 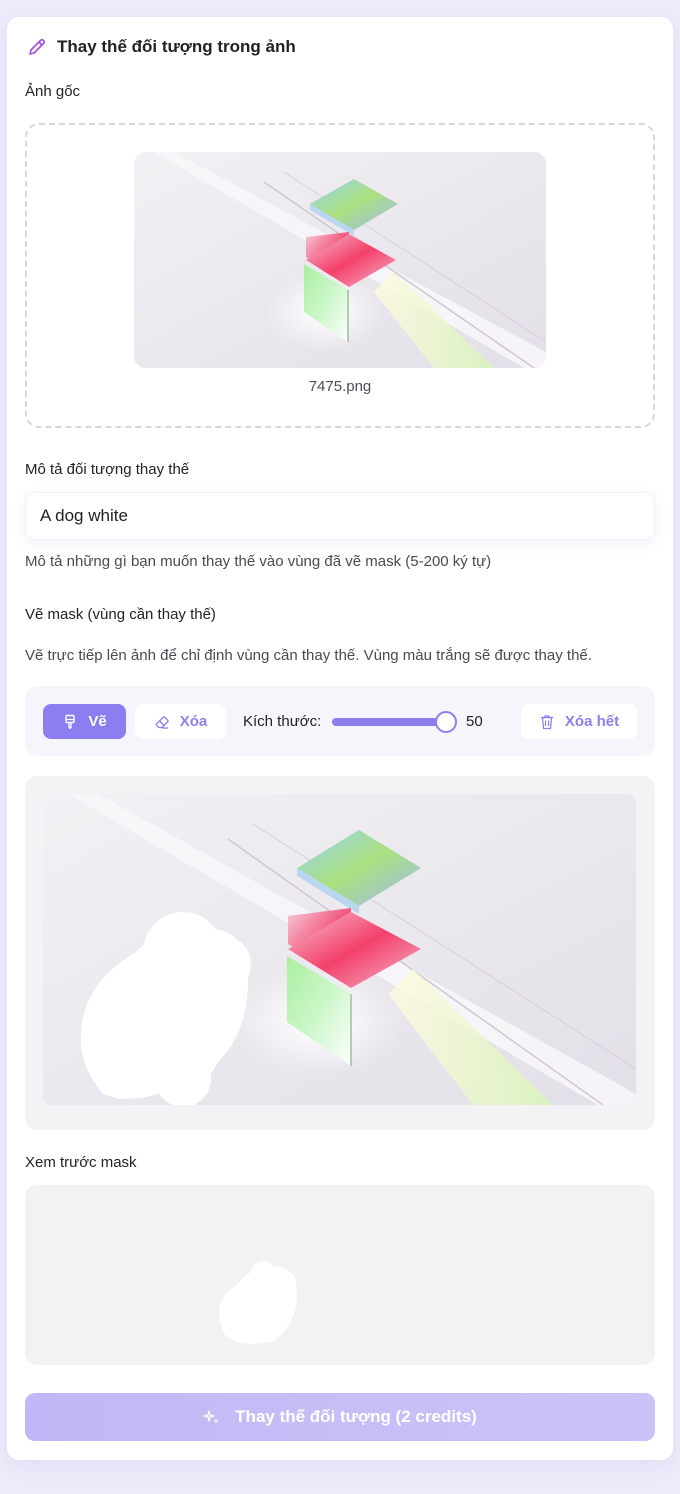 I want to click on mask-preview, so click(x=340, y=1275).